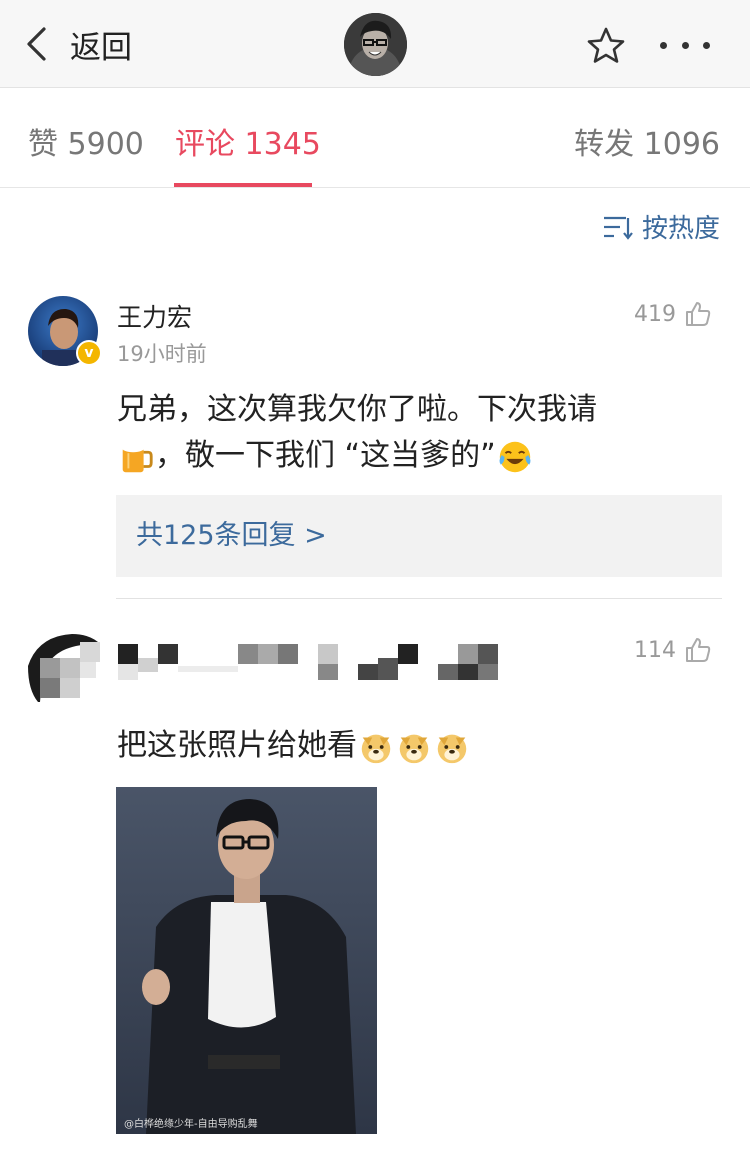 This screenshot has height=1151, width=750. What do you see at coordinates (191, 1124) in the screenshot?
I see `photo-watermark: @白桦绝缘少年-自由导购乱舞` at bounding box center [191, 1124].